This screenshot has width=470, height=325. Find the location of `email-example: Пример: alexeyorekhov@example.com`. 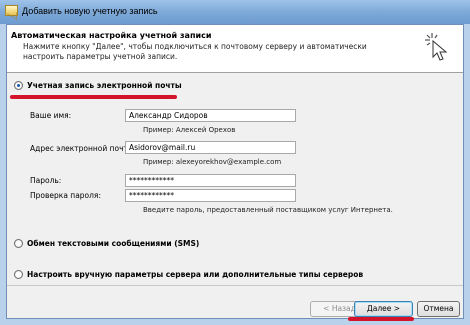

email-example: Пример: alexeyorekhov@example.com is located at coordinates (212, 162).